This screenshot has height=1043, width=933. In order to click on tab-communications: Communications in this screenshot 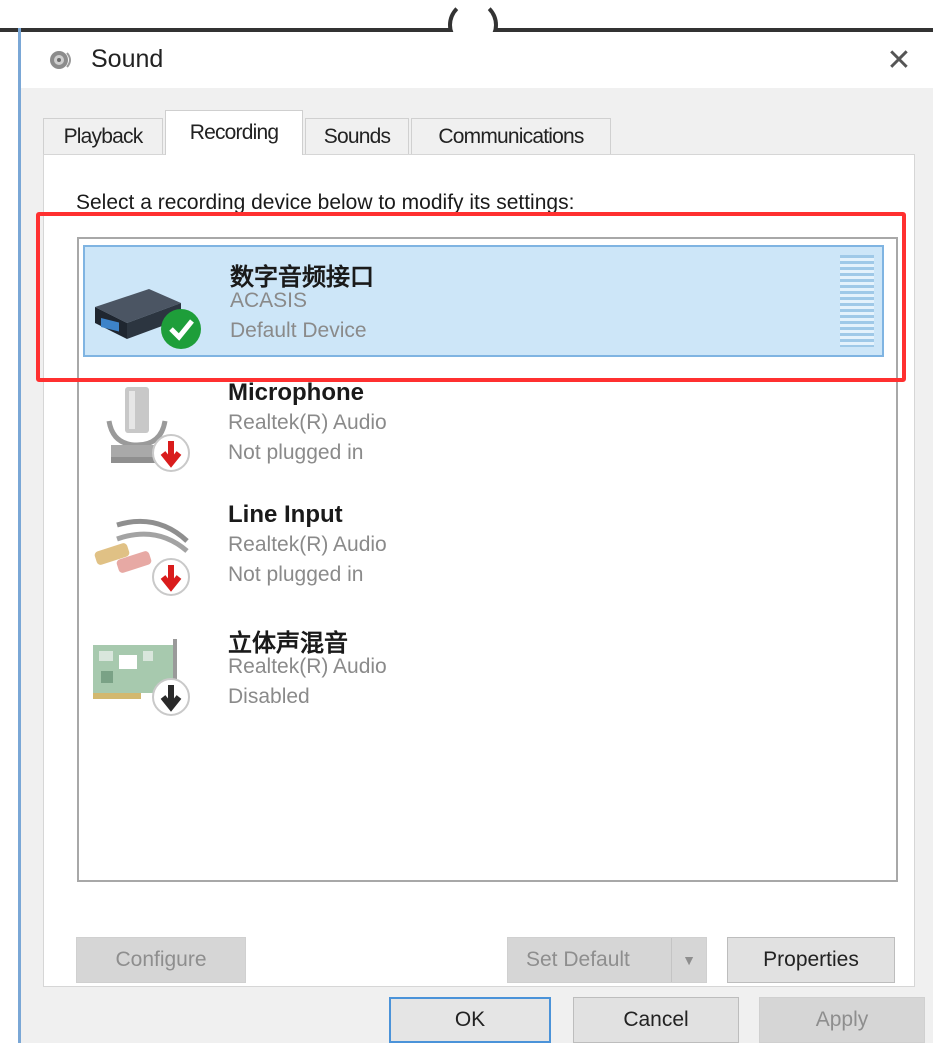, I will do `click(511, 136)`.